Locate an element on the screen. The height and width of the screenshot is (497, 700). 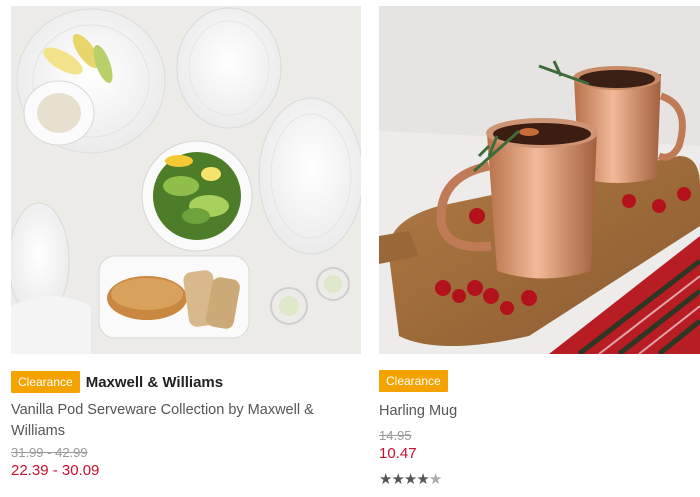
product-title: Harling Mug is located at coordinates (539, 411).